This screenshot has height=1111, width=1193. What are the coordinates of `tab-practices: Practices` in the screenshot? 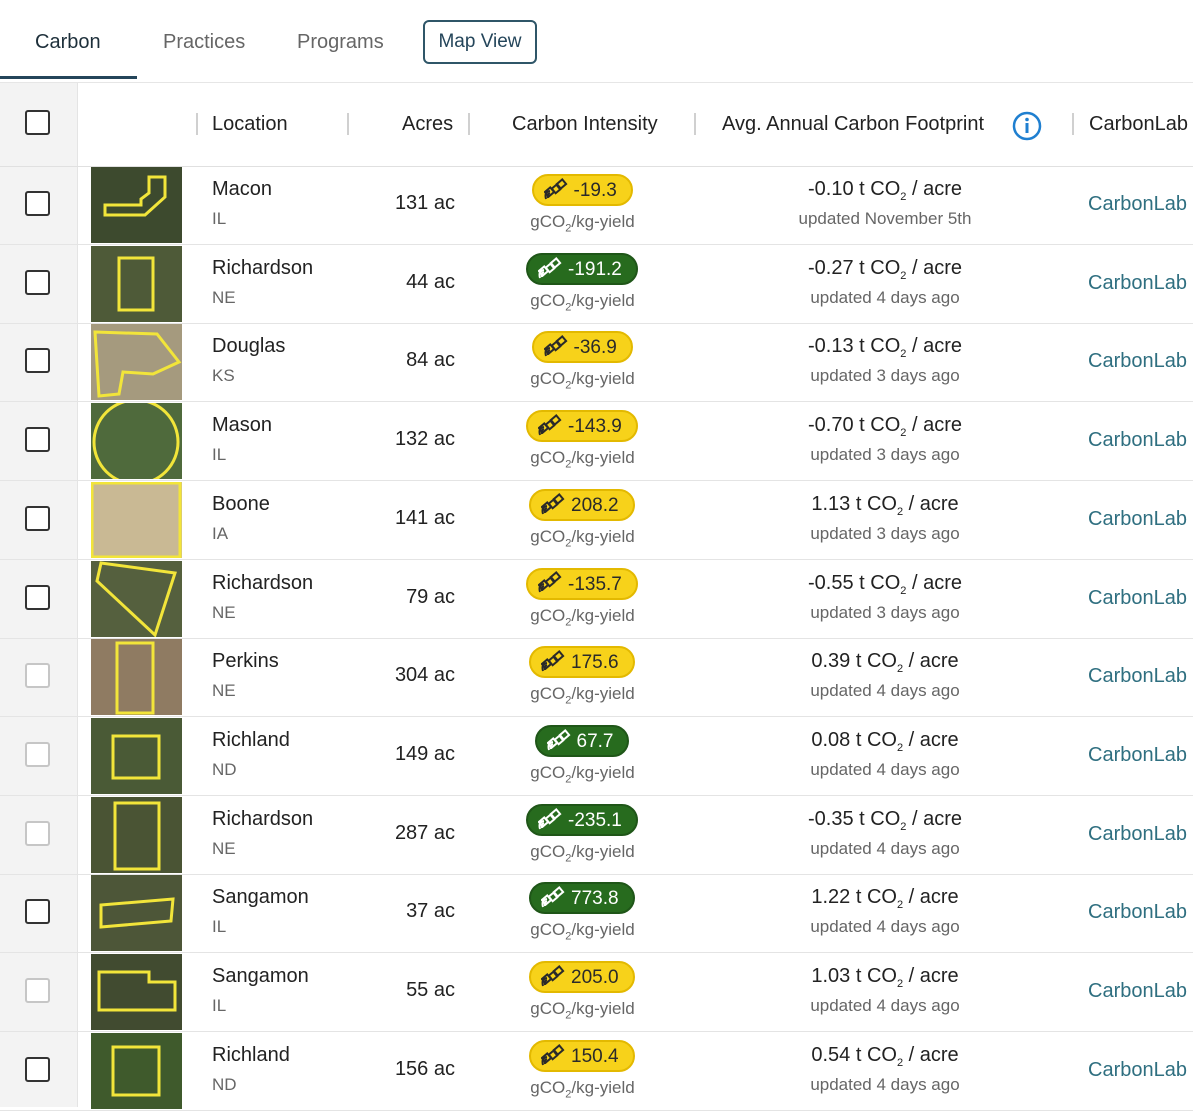 It's located at (204, 41).